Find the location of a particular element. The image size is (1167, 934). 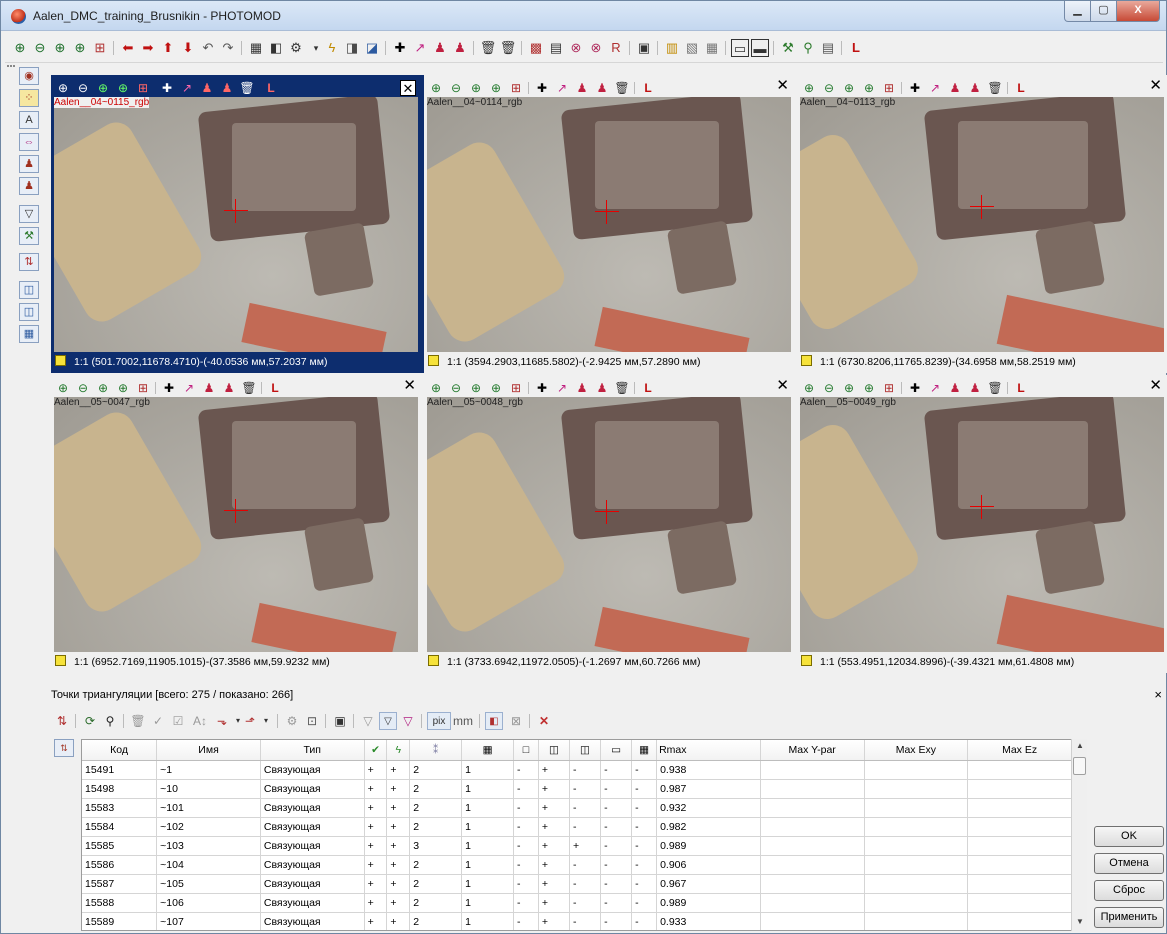

table-row: 15586 ~104 Связующая + +2 1- + - - -0.906 is located at coordinates (577, 865).